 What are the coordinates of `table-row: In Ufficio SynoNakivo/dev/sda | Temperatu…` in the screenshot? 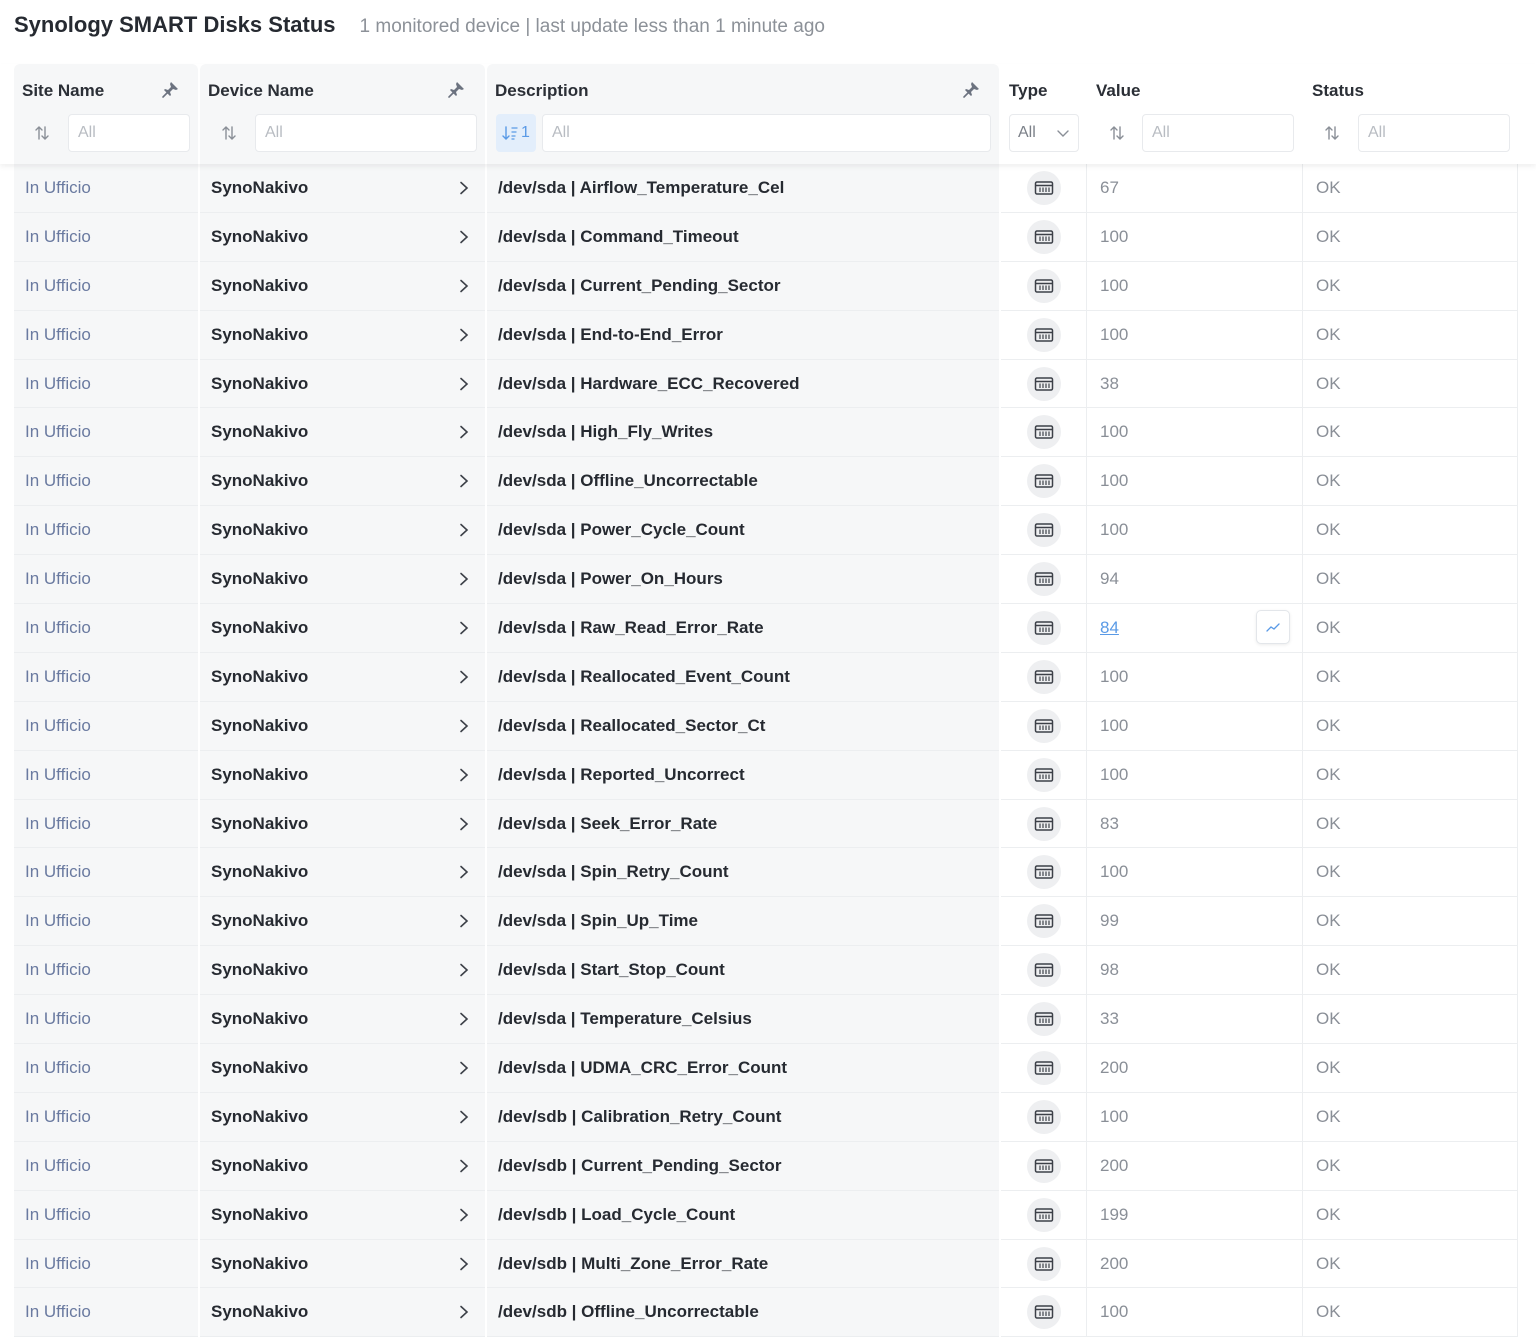 It's located at (768, 1020).